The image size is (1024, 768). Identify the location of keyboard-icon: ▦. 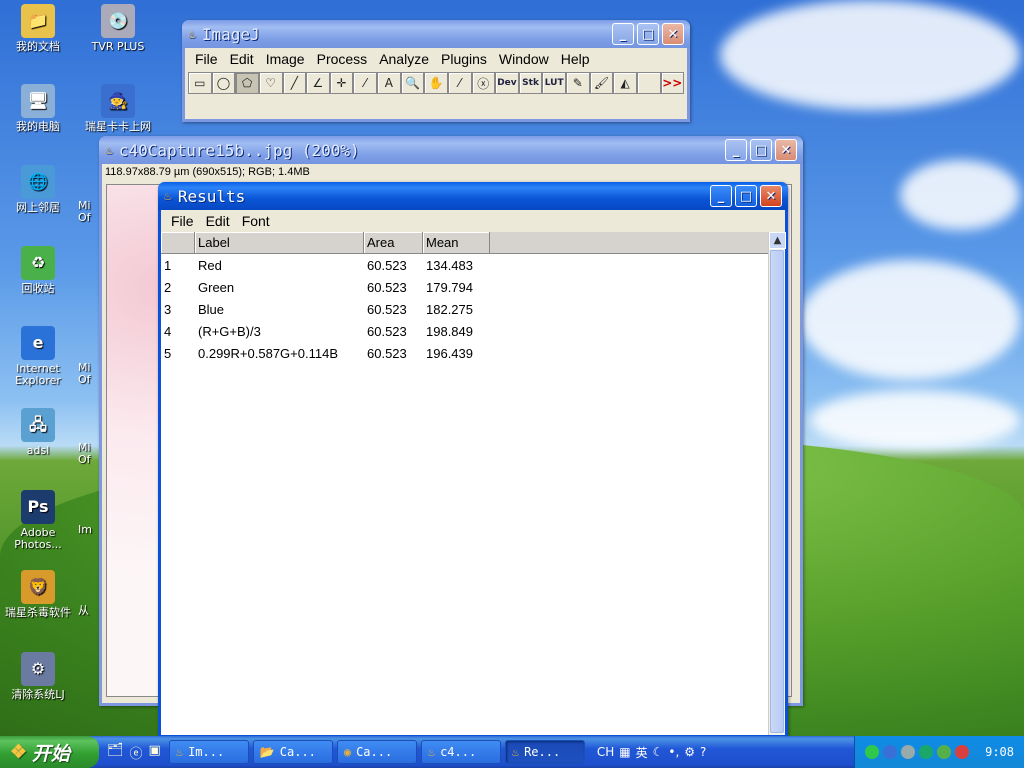
(624, 752).